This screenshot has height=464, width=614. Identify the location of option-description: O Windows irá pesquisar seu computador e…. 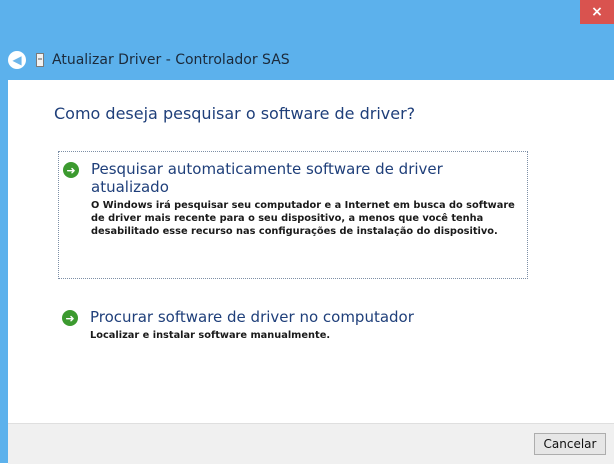
(303, 218).